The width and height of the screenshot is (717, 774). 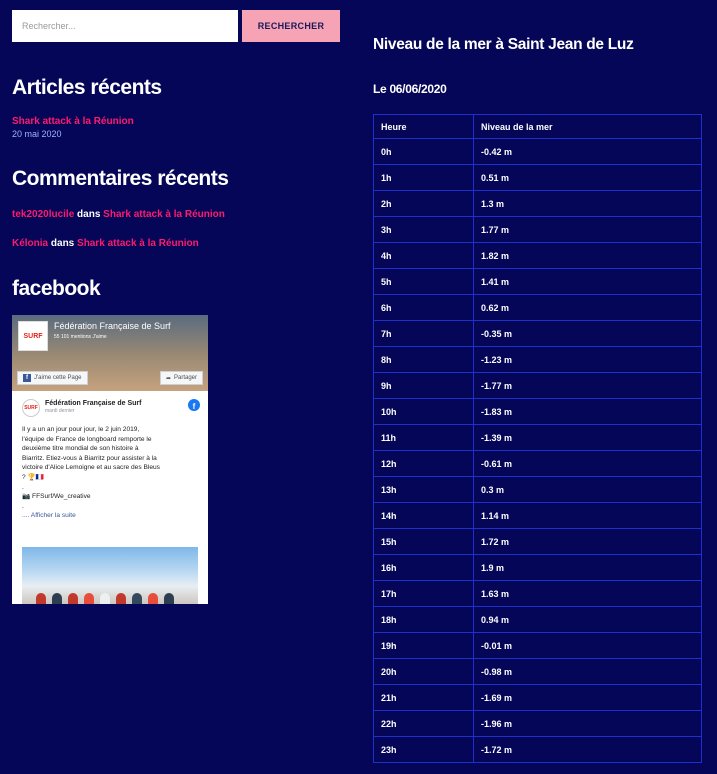 What do you see at coordinates (56, 288) in the screenshot?
I see `facebook-widget-title: facebook` at bounding box center [56, 288].